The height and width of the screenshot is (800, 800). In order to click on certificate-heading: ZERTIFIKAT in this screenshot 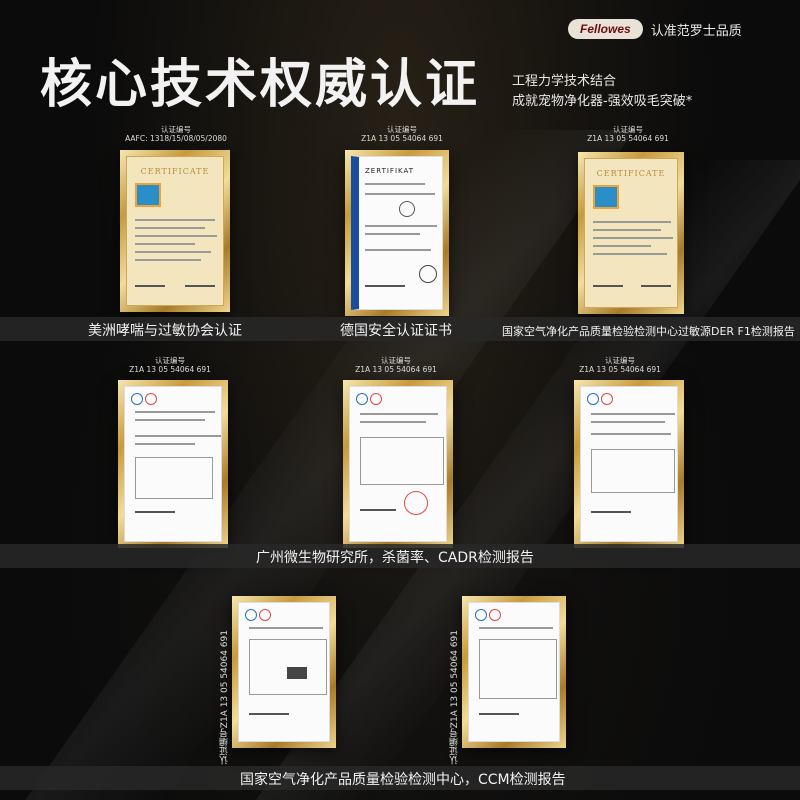, I will do `click(389, 171)`.